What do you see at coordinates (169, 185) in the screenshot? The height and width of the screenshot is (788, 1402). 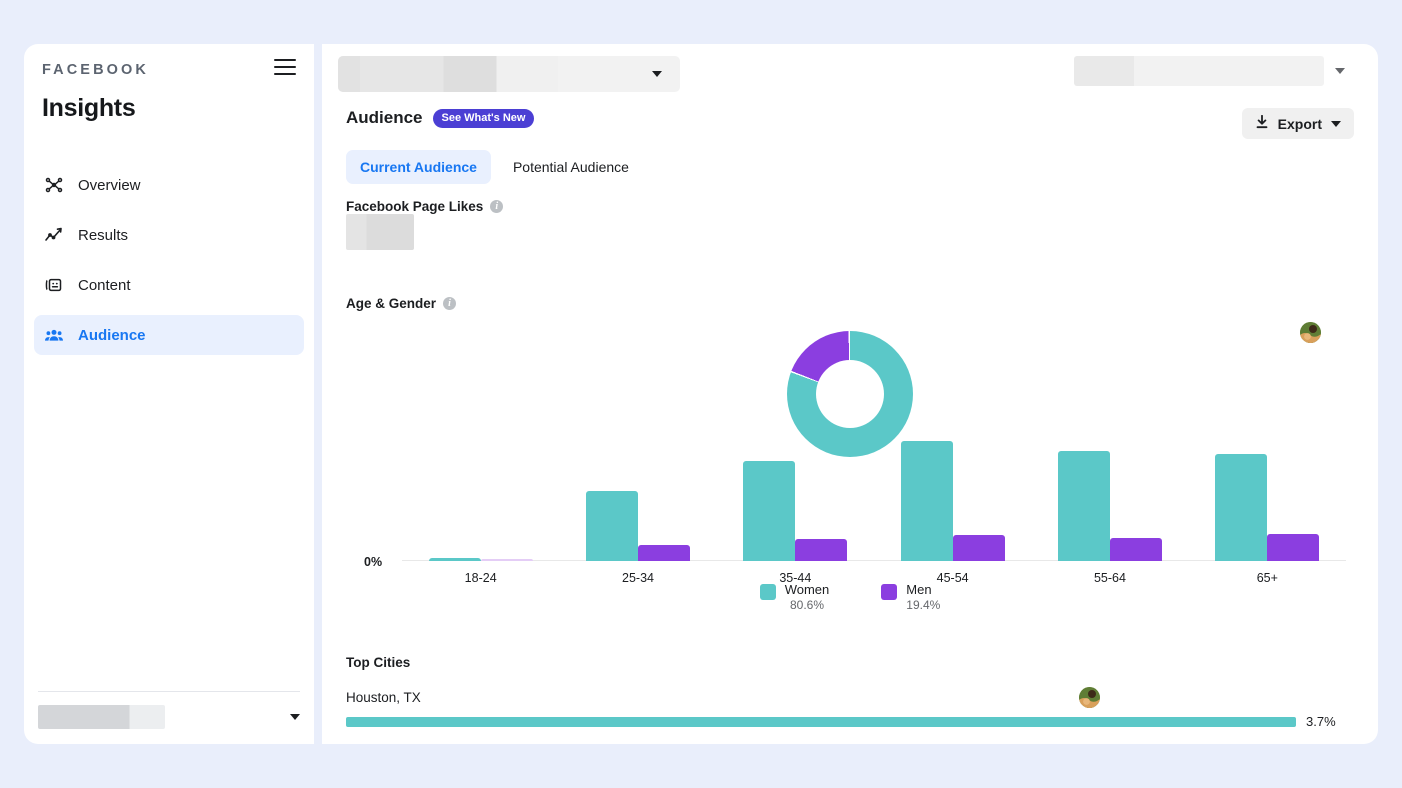 I see `sidebar-item-overview: Overview` at bounding box center [169, 185].